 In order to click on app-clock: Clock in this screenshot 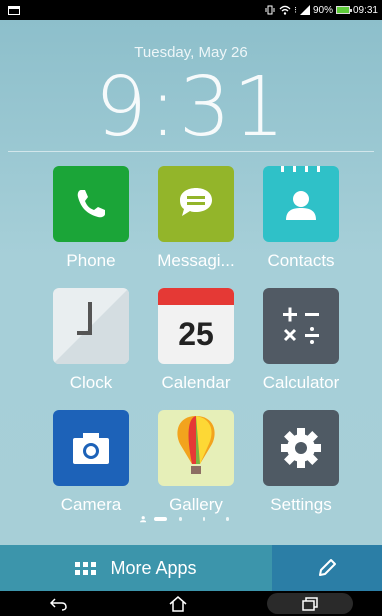, I will do `click(91, 340)`.